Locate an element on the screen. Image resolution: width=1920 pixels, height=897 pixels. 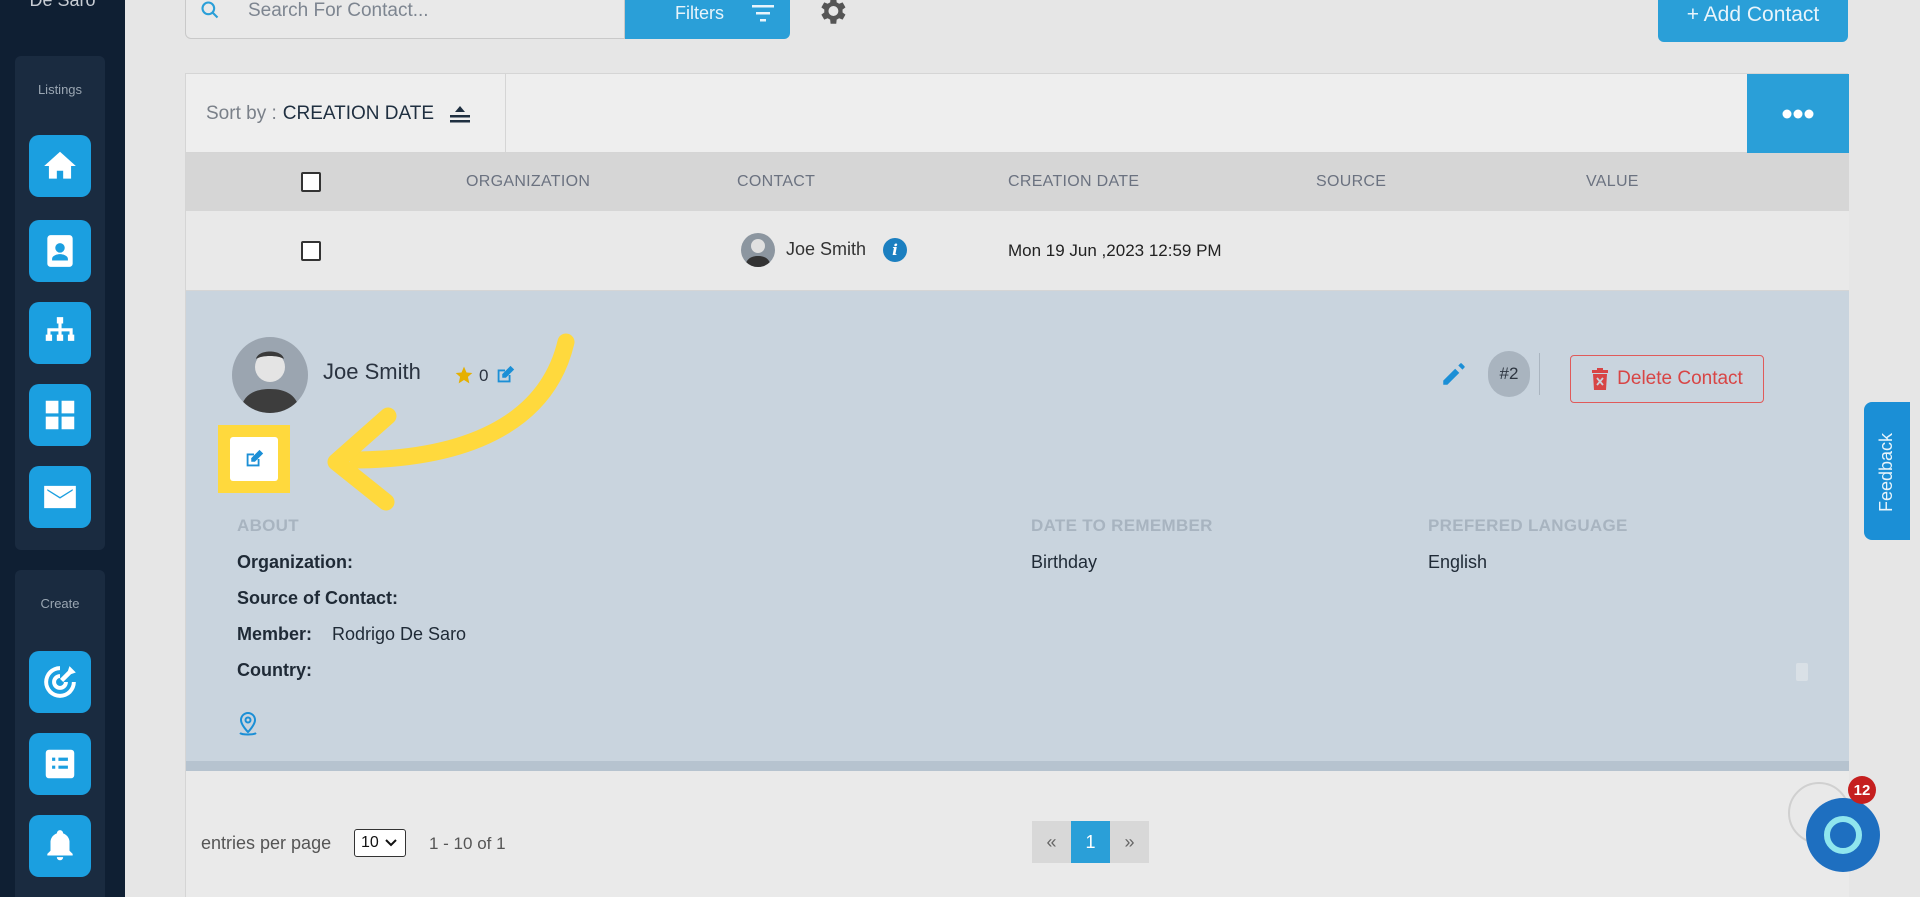
contact-id-badge: #2 is located at coordinates (1509, 374).